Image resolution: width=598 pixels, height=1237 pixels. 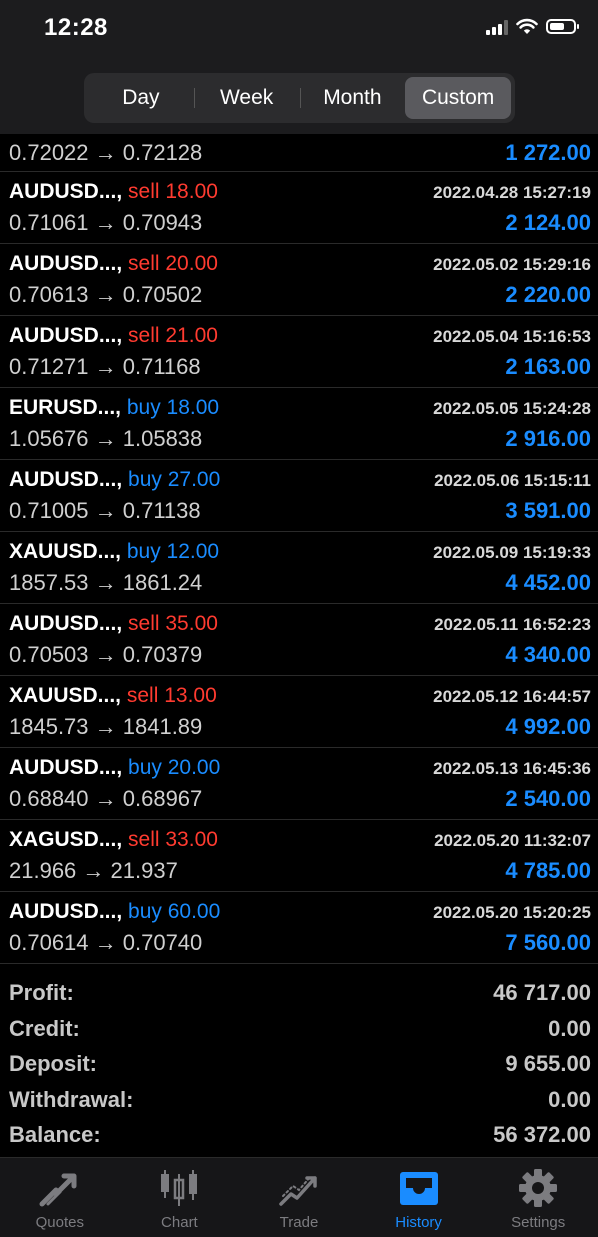 I want to click on trade-side-volume: sell 35.00, so click(x=173, y=623).